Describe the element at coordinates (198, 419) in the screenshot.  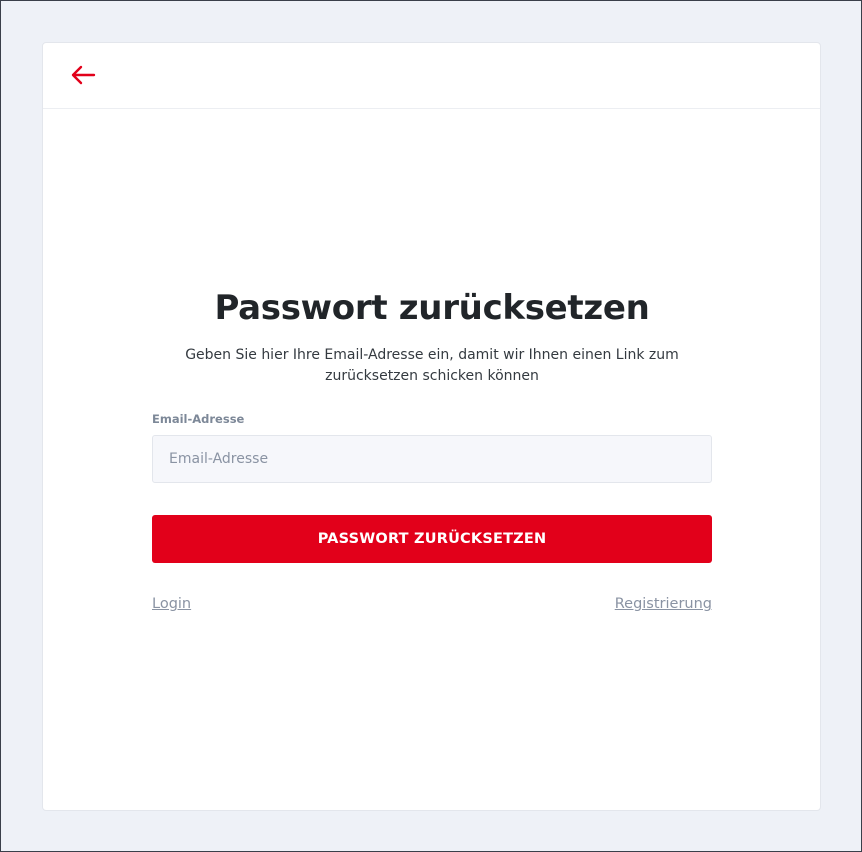
I see `email-label: Email-Adresse` at that location.